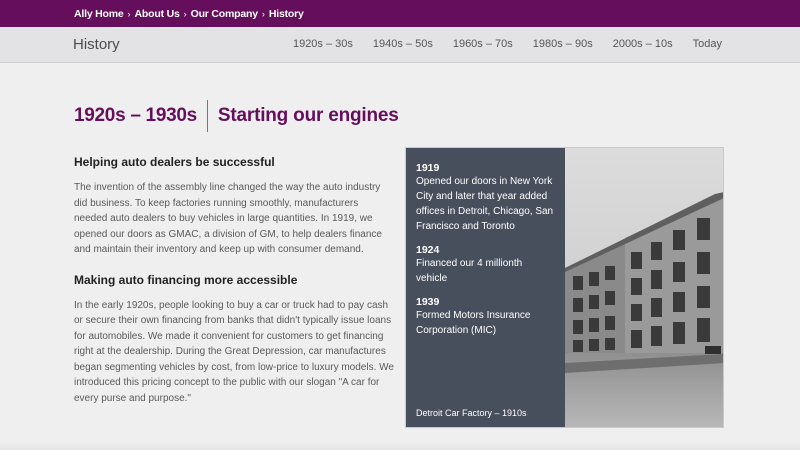  I want to click on subnav-title: History, so click(96, 44).